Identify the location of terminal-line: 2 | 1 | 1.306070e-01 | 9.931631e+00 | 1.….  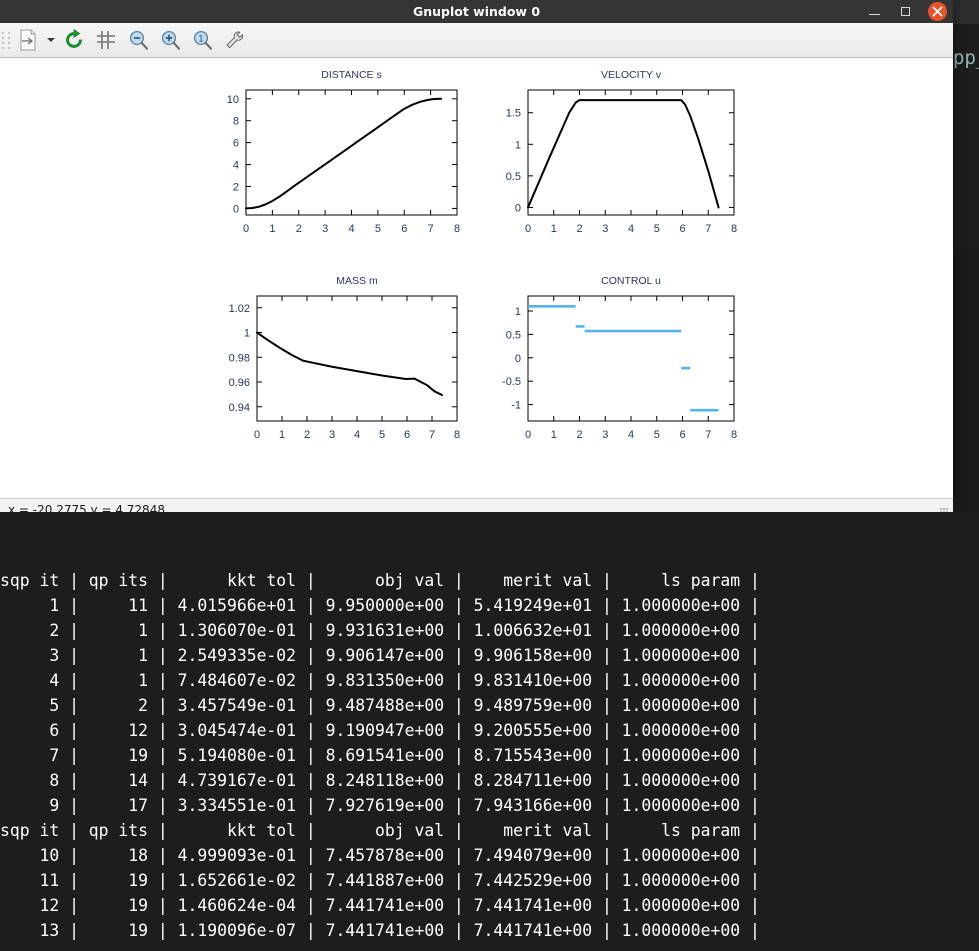
(380, 630).